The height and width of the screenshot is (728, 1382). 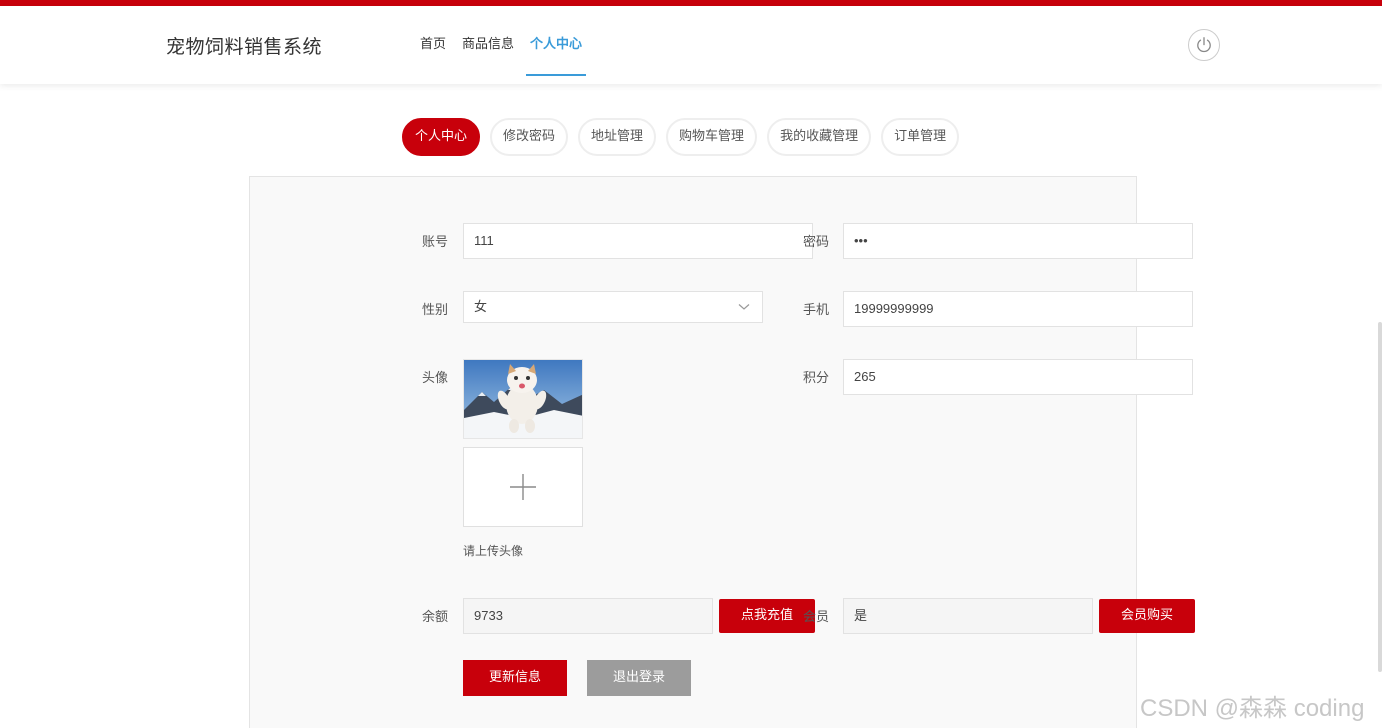 I want to click on gender-label: 性别, so click(x=435, y=310).